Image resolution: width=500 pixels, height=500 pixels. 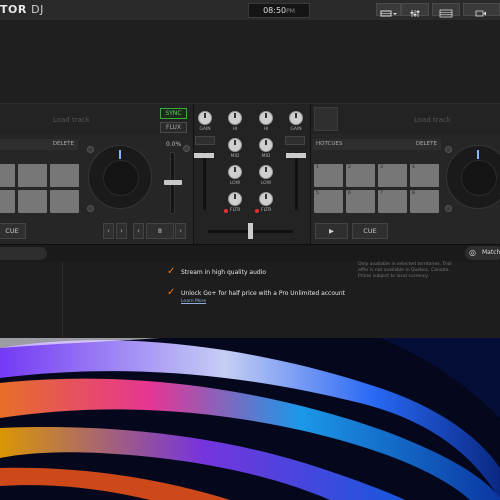 I want to click on deck-right-pad-header: HOTCUES DELETE, so click(x=377, y=144).